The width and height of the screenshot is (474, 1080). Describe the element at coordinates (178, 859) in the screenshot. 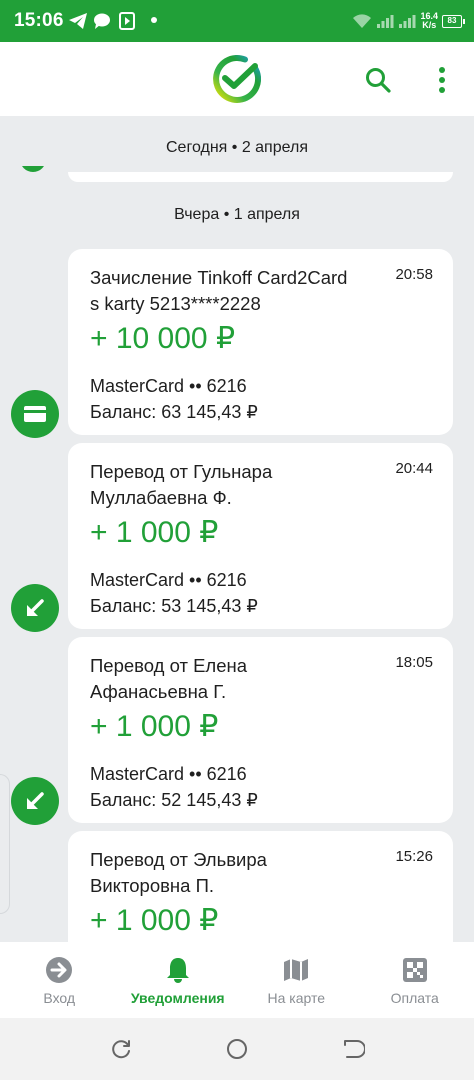

I see `notification-title-line: Перевод от Эльвира` at that location.